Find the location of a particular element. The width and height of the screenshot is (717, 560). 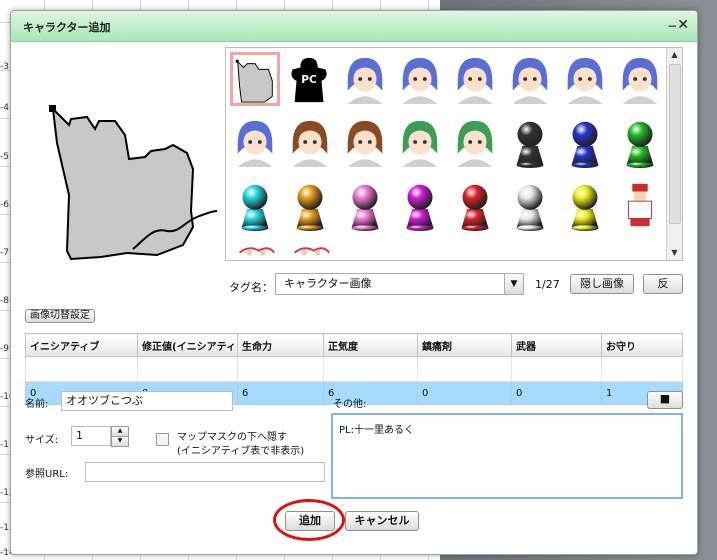

dialog-titlebar: キャラクター追加 − ✕ is located at coordinates (354, 26).